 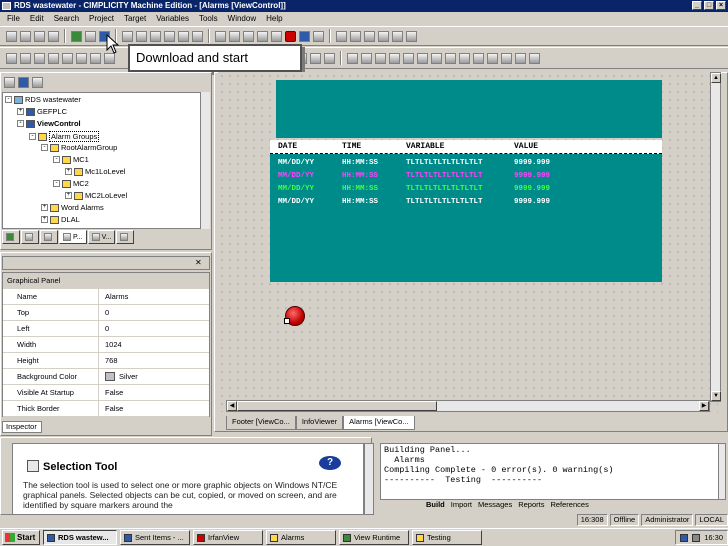 I want to click on validate-icon, so click(x=76, y=36).